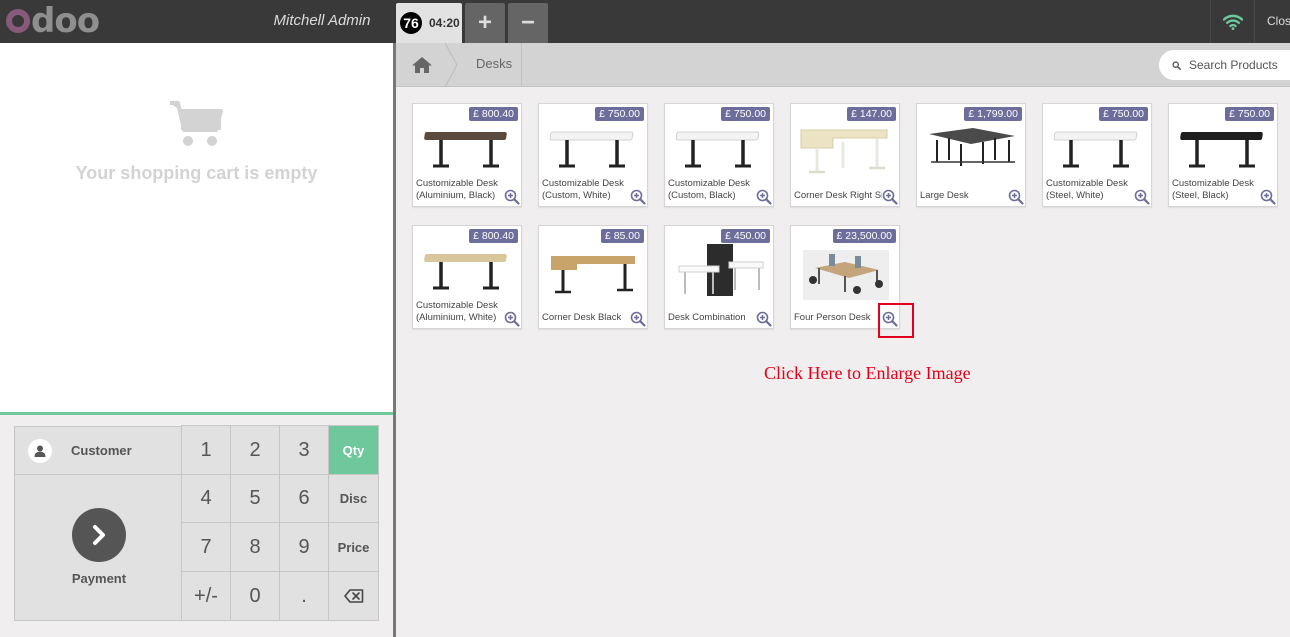 This screenshot has height=637, width=1290. I want to click on order-tab: 76 04:20, so click(429, 23).